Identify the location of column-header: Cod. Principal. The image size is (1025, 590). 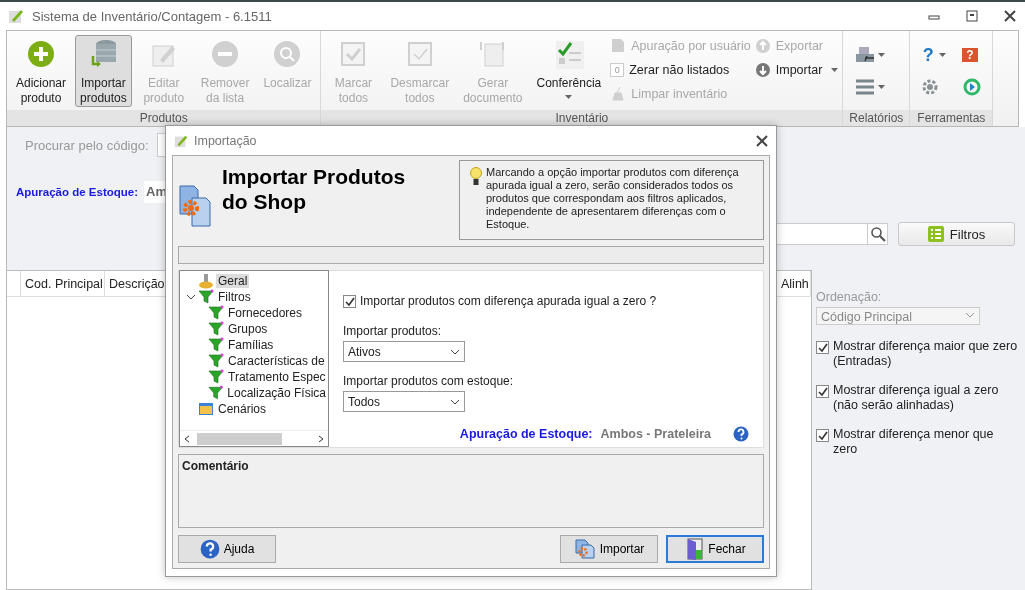
(63, 283).